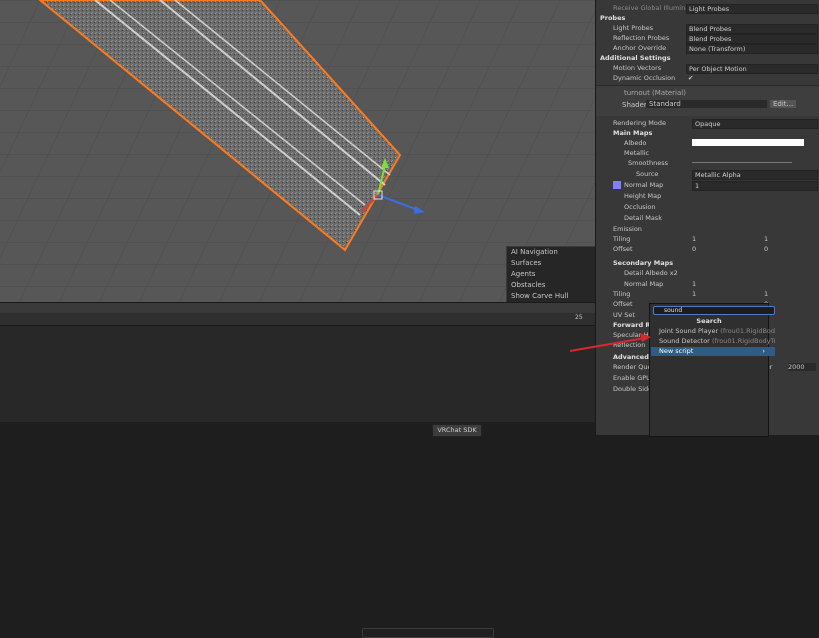 The width and height of the screenshot is (819, 638). Describe the element at coordinates (534, 252) in the screenshot. I see `ai-navigation-title: AI Navigation` at that location.